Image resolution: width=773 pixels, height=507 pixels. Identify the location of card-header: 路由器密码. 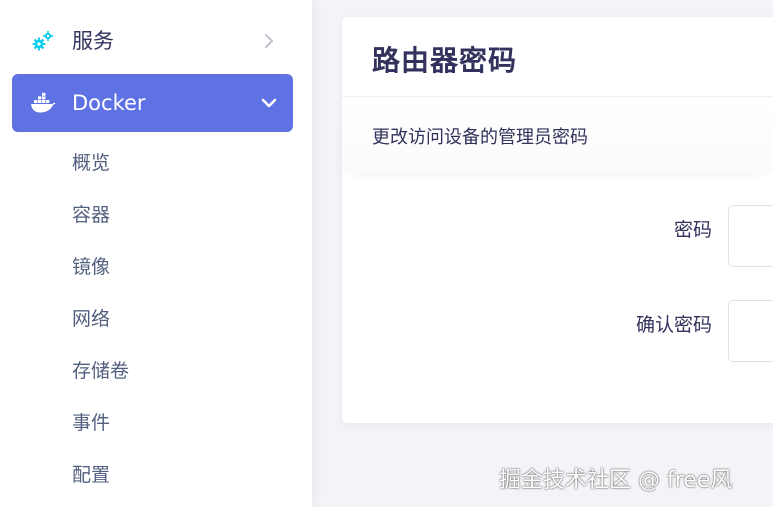
(557, 57).